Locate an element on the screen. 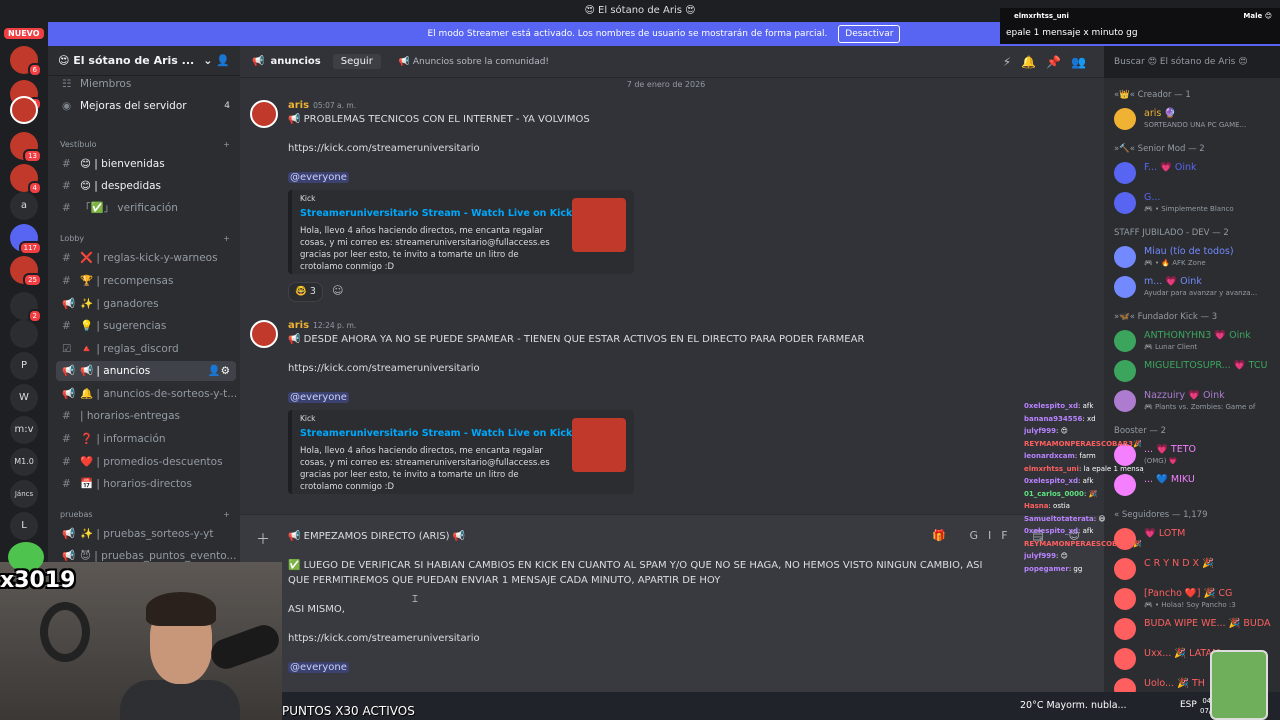 Image resolution: width=1280 pixels, height=720 pixels. server-icon: a is located at coordinates (24, 206).